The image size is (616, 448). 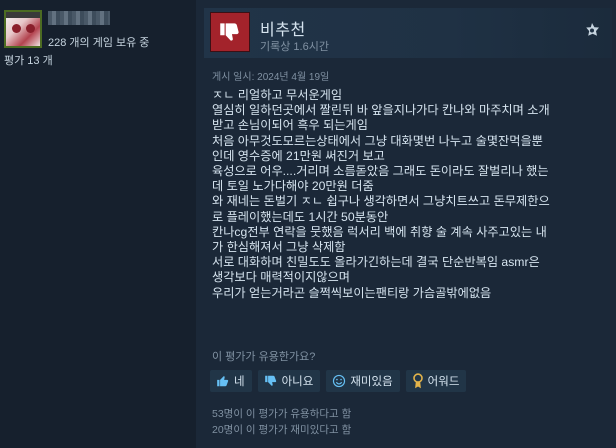 I want to click on review-line: 칸나cg전부 연락을 뭇했음 럭서리 백에 취향 술 계속 사주고있는 내, so click(x=379, y=231).